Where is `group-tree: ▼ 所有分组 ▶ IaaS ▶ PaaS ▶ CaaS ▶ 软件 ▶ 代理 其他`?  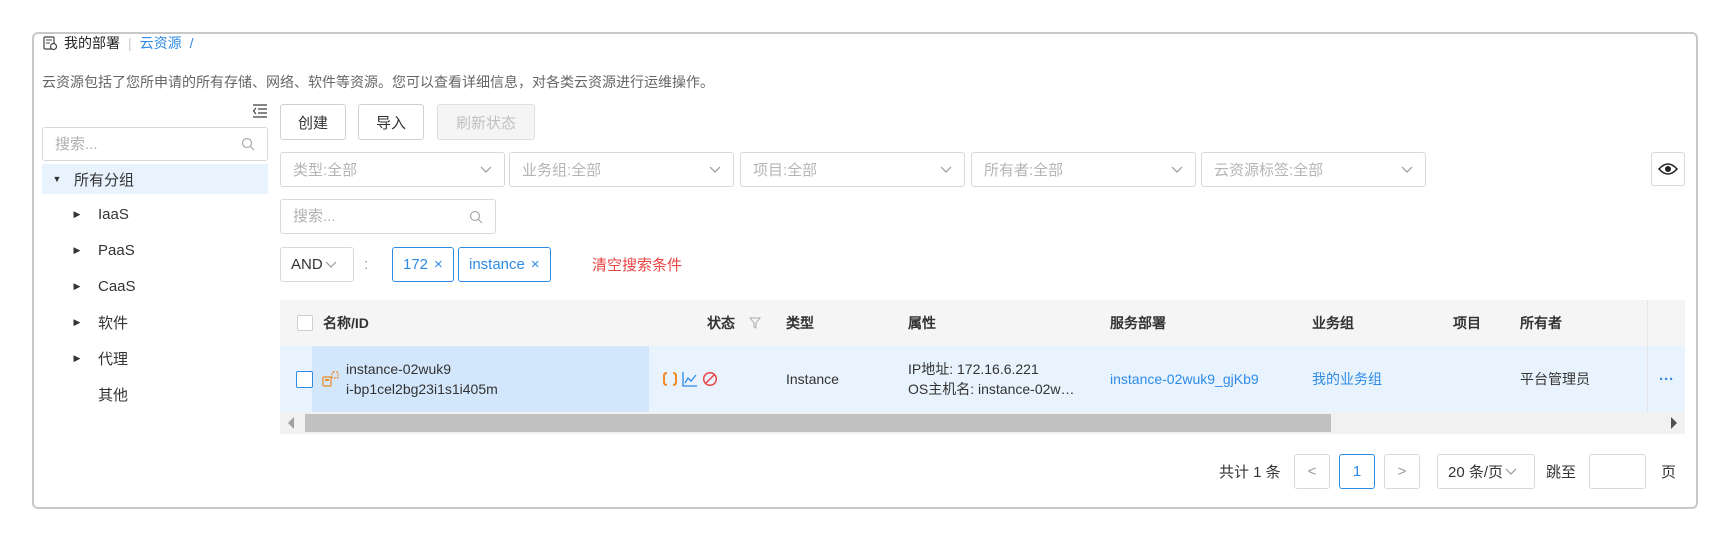
group-tree: ▼ 所有分组 ▶ IaaS ▶ PaaS ▶ CaaS ▶ 软件 ▶ 代理 其他 is located at coordinates (155, 288).